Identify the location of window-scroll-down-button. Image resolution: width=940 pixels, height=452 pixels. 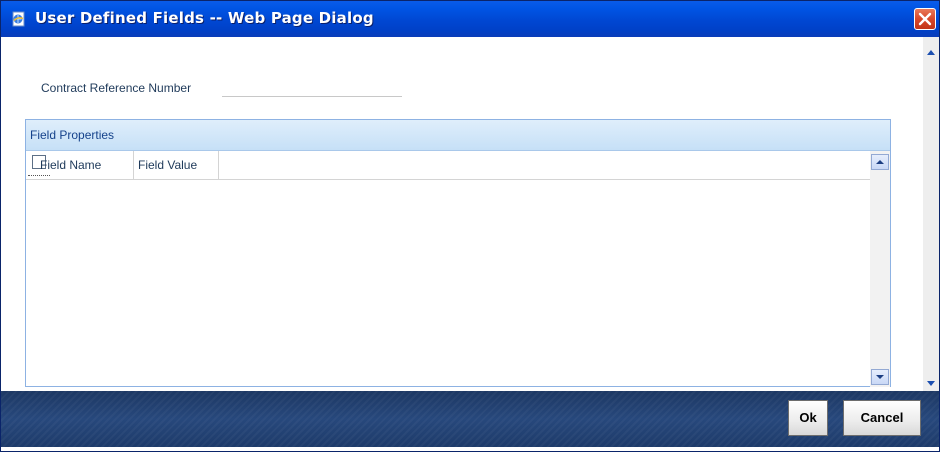
(931, 383).